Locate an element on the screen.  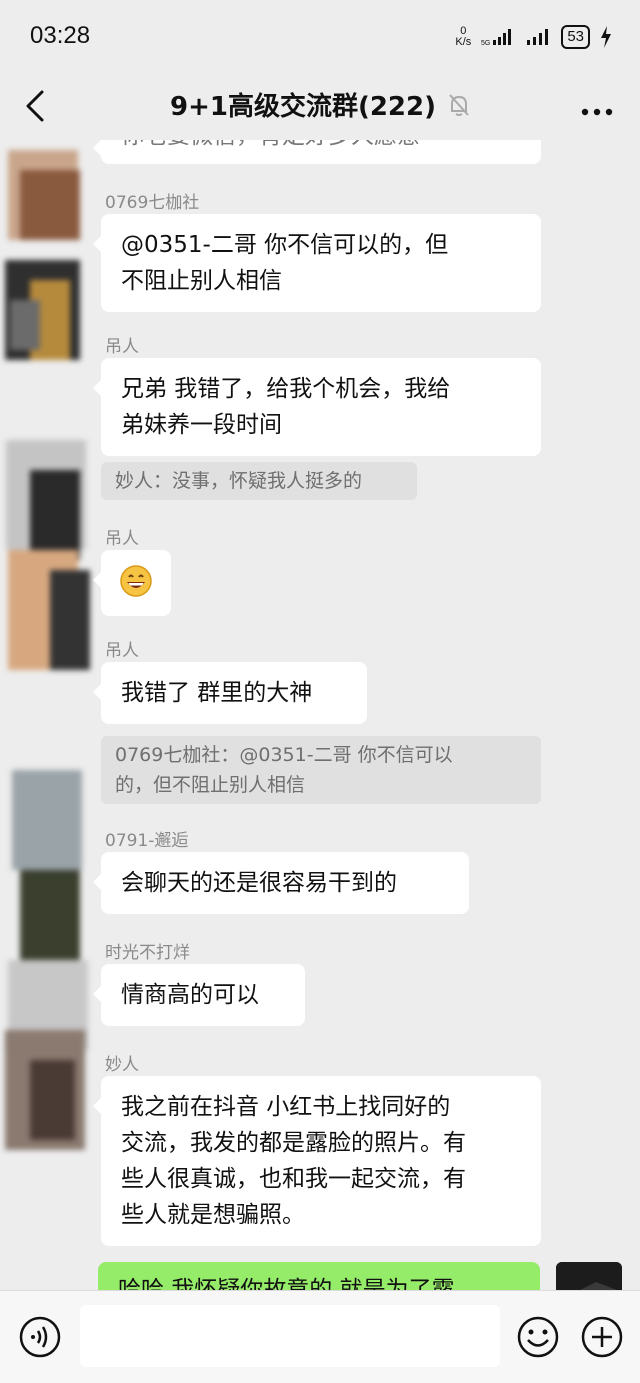
message-bubble: 我错了 群里的大神 is located at coordinates (230, 693).